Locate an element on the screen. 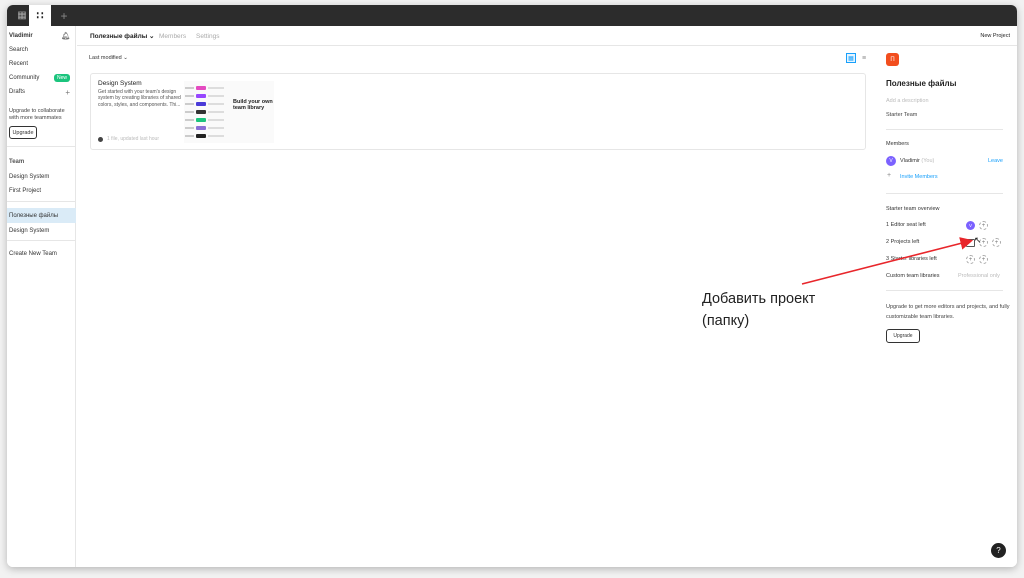  bell-icon: 🔔︎ is located at coordinates (65, 36).